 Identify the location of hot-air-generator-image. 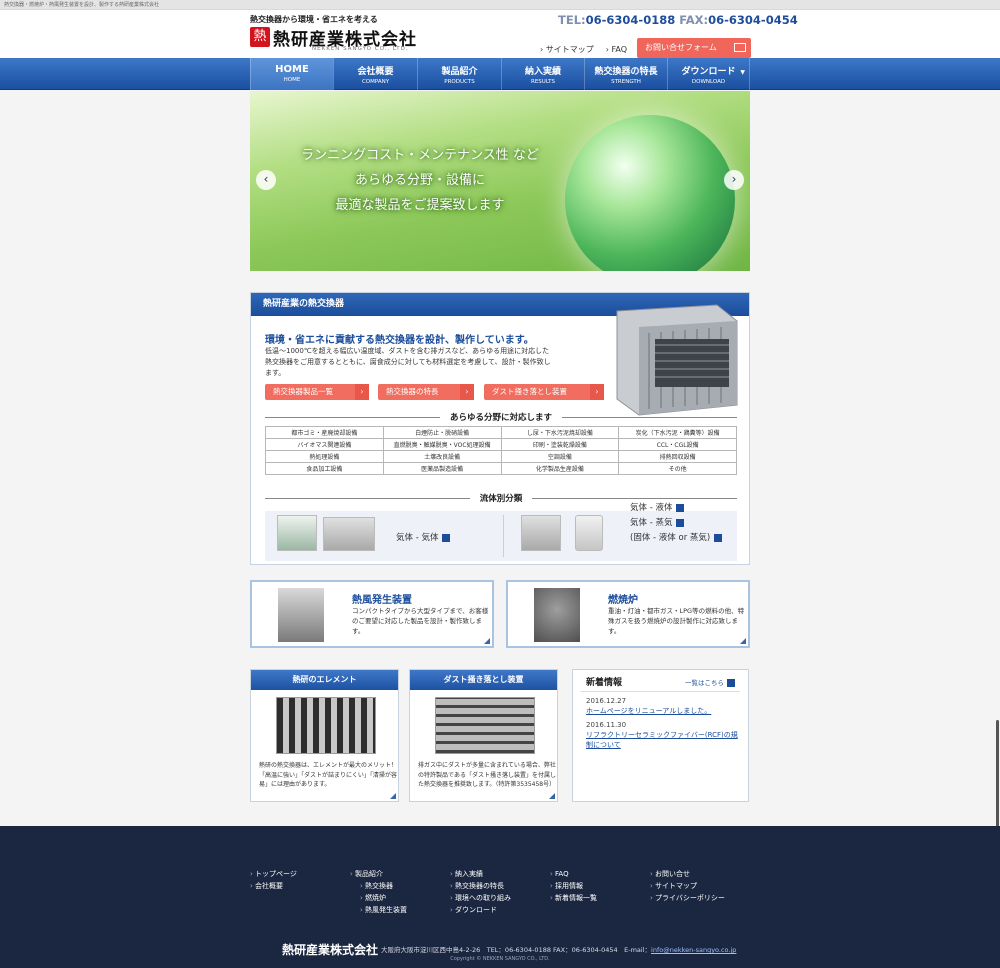
(301, 615).